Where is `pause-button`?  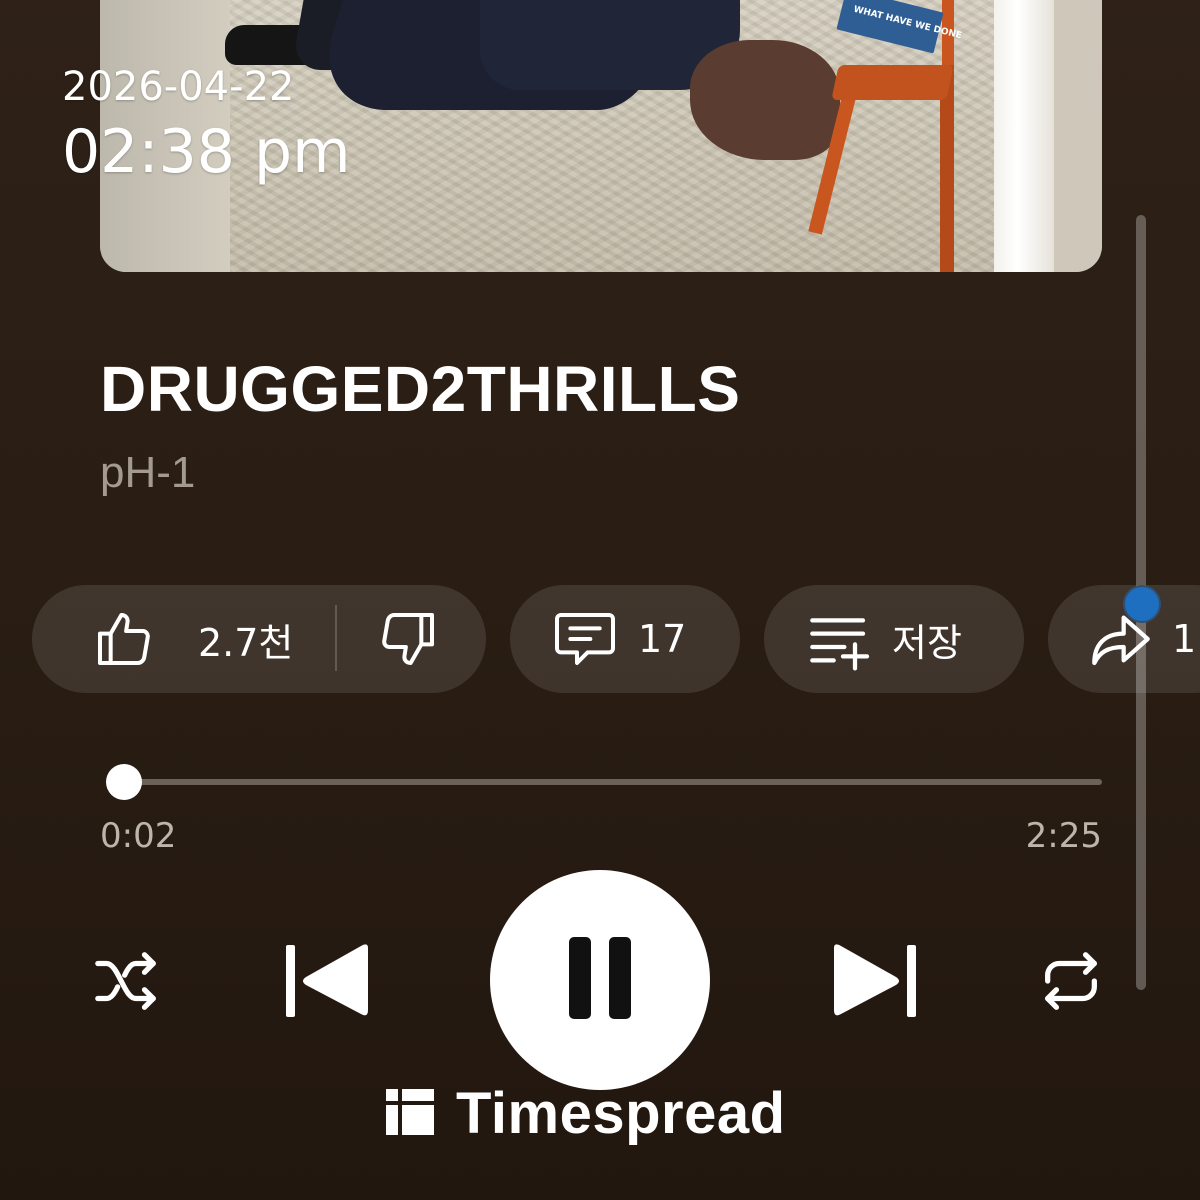
pause-button is located at coordinates (600, 980).